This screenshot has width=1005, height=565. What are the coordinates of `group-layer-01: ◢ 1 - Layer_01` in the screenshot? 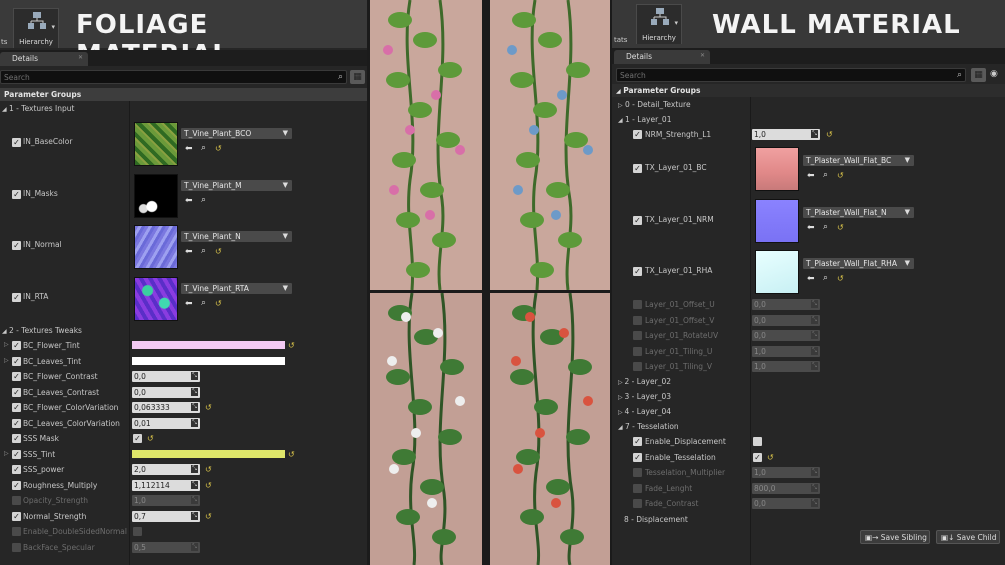 It's located at (644, 119).